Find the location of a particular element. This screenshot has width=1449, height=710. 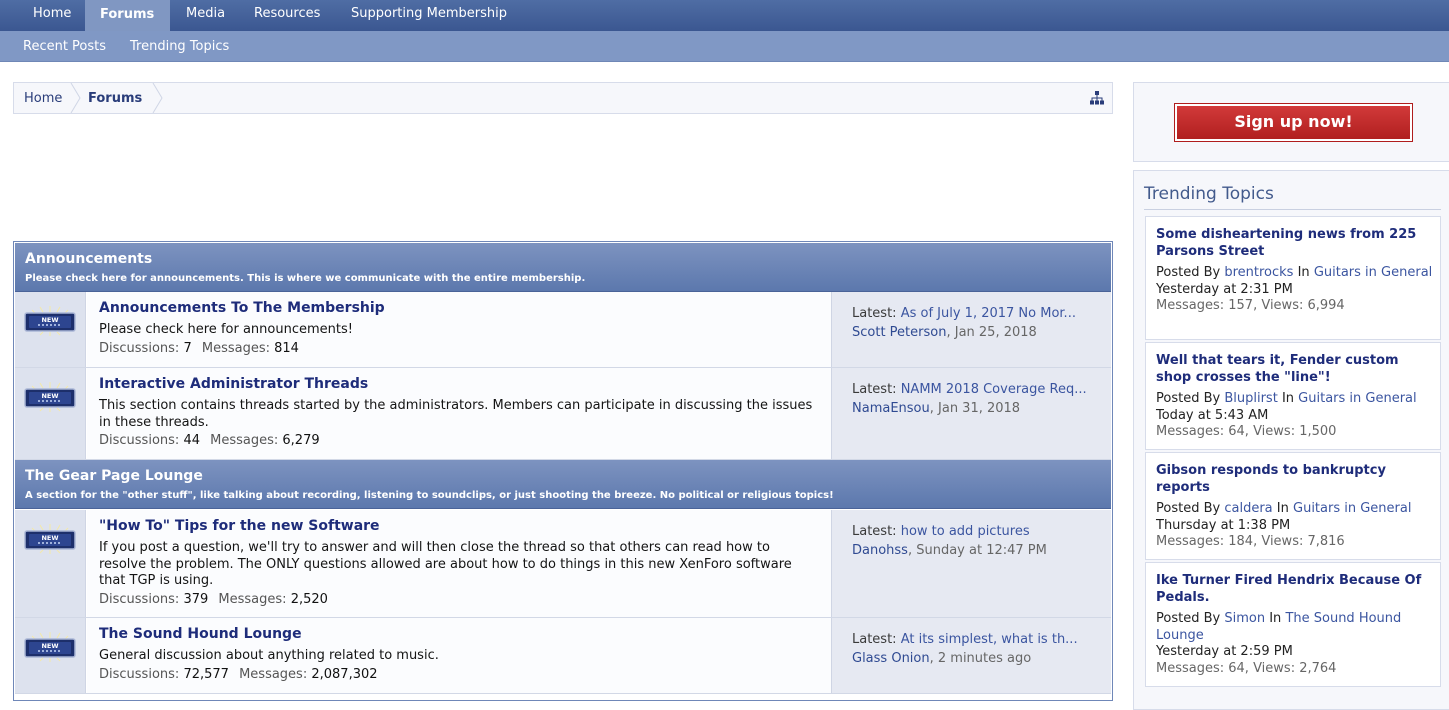

breadcrumb: Home Forums is located at coordinates (563, 98).